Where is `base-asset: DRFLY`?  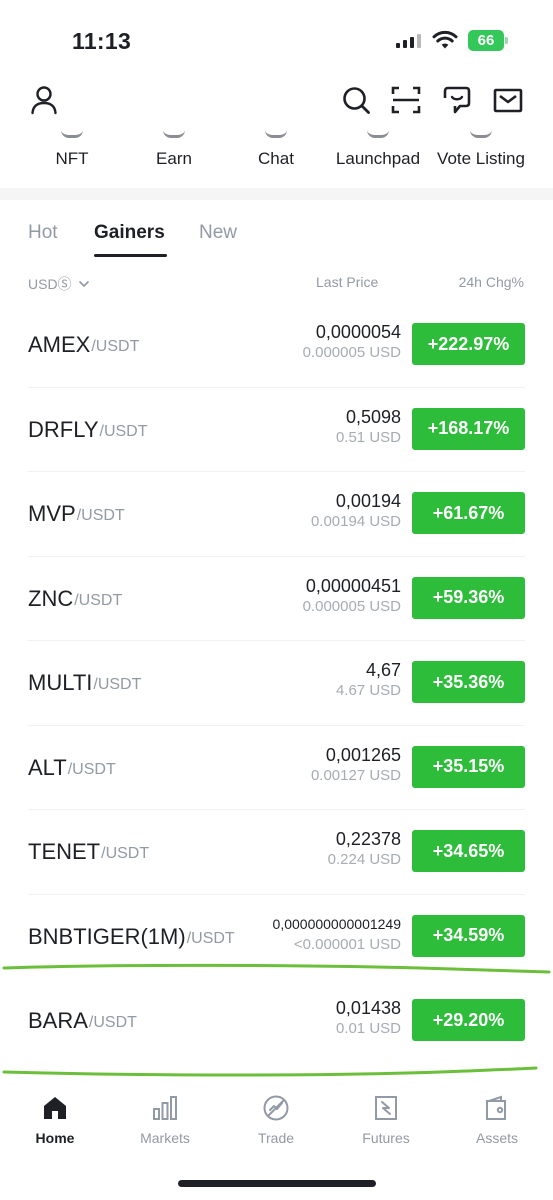 base-asset: DRFLY is located at coordinates (63, 429).